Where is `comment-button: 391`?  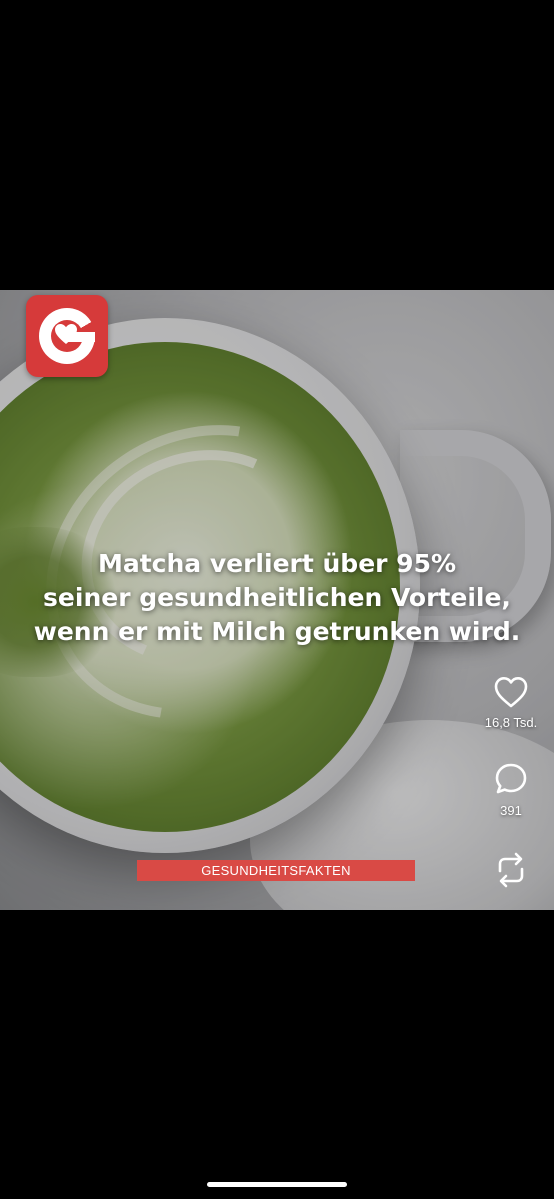 comment-button: 391 is located at coordinates (511, 789).